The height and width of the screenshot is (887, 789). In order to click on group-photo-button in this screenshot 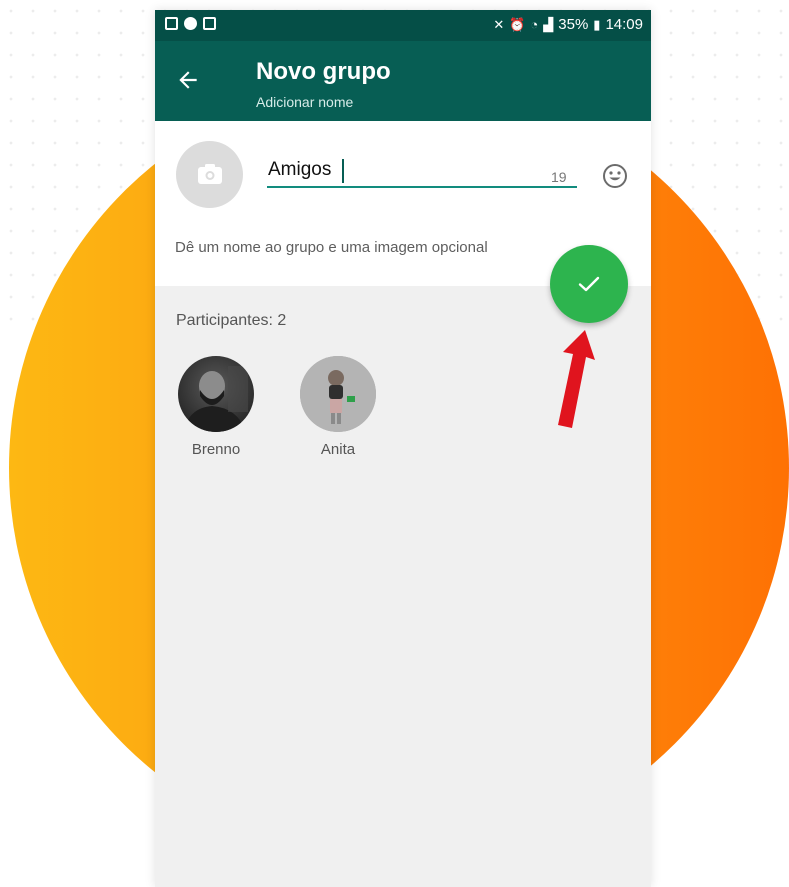, I will do `click(209, 174)`.